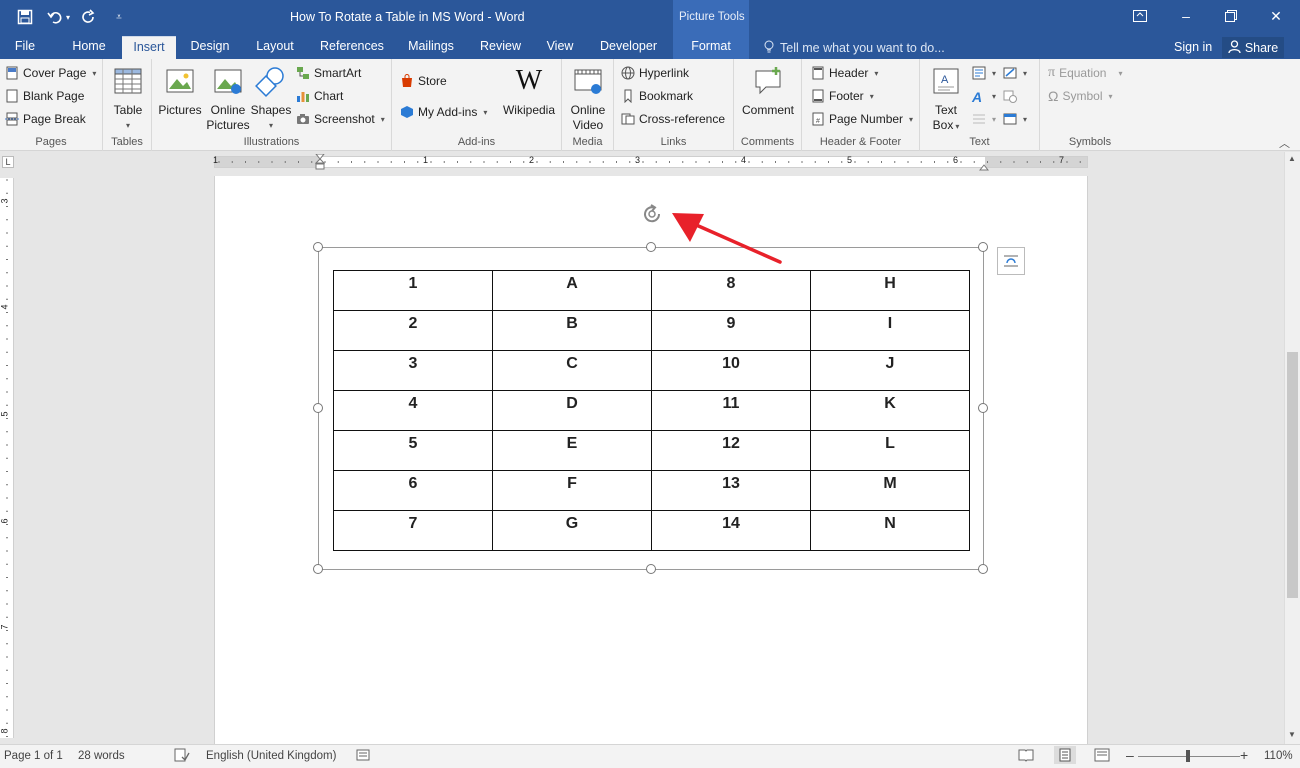 The image size is (1300, 768). Describe the element at coordinates (363, 756) in the screenshot. I see `macro-recording-icon` at that location.